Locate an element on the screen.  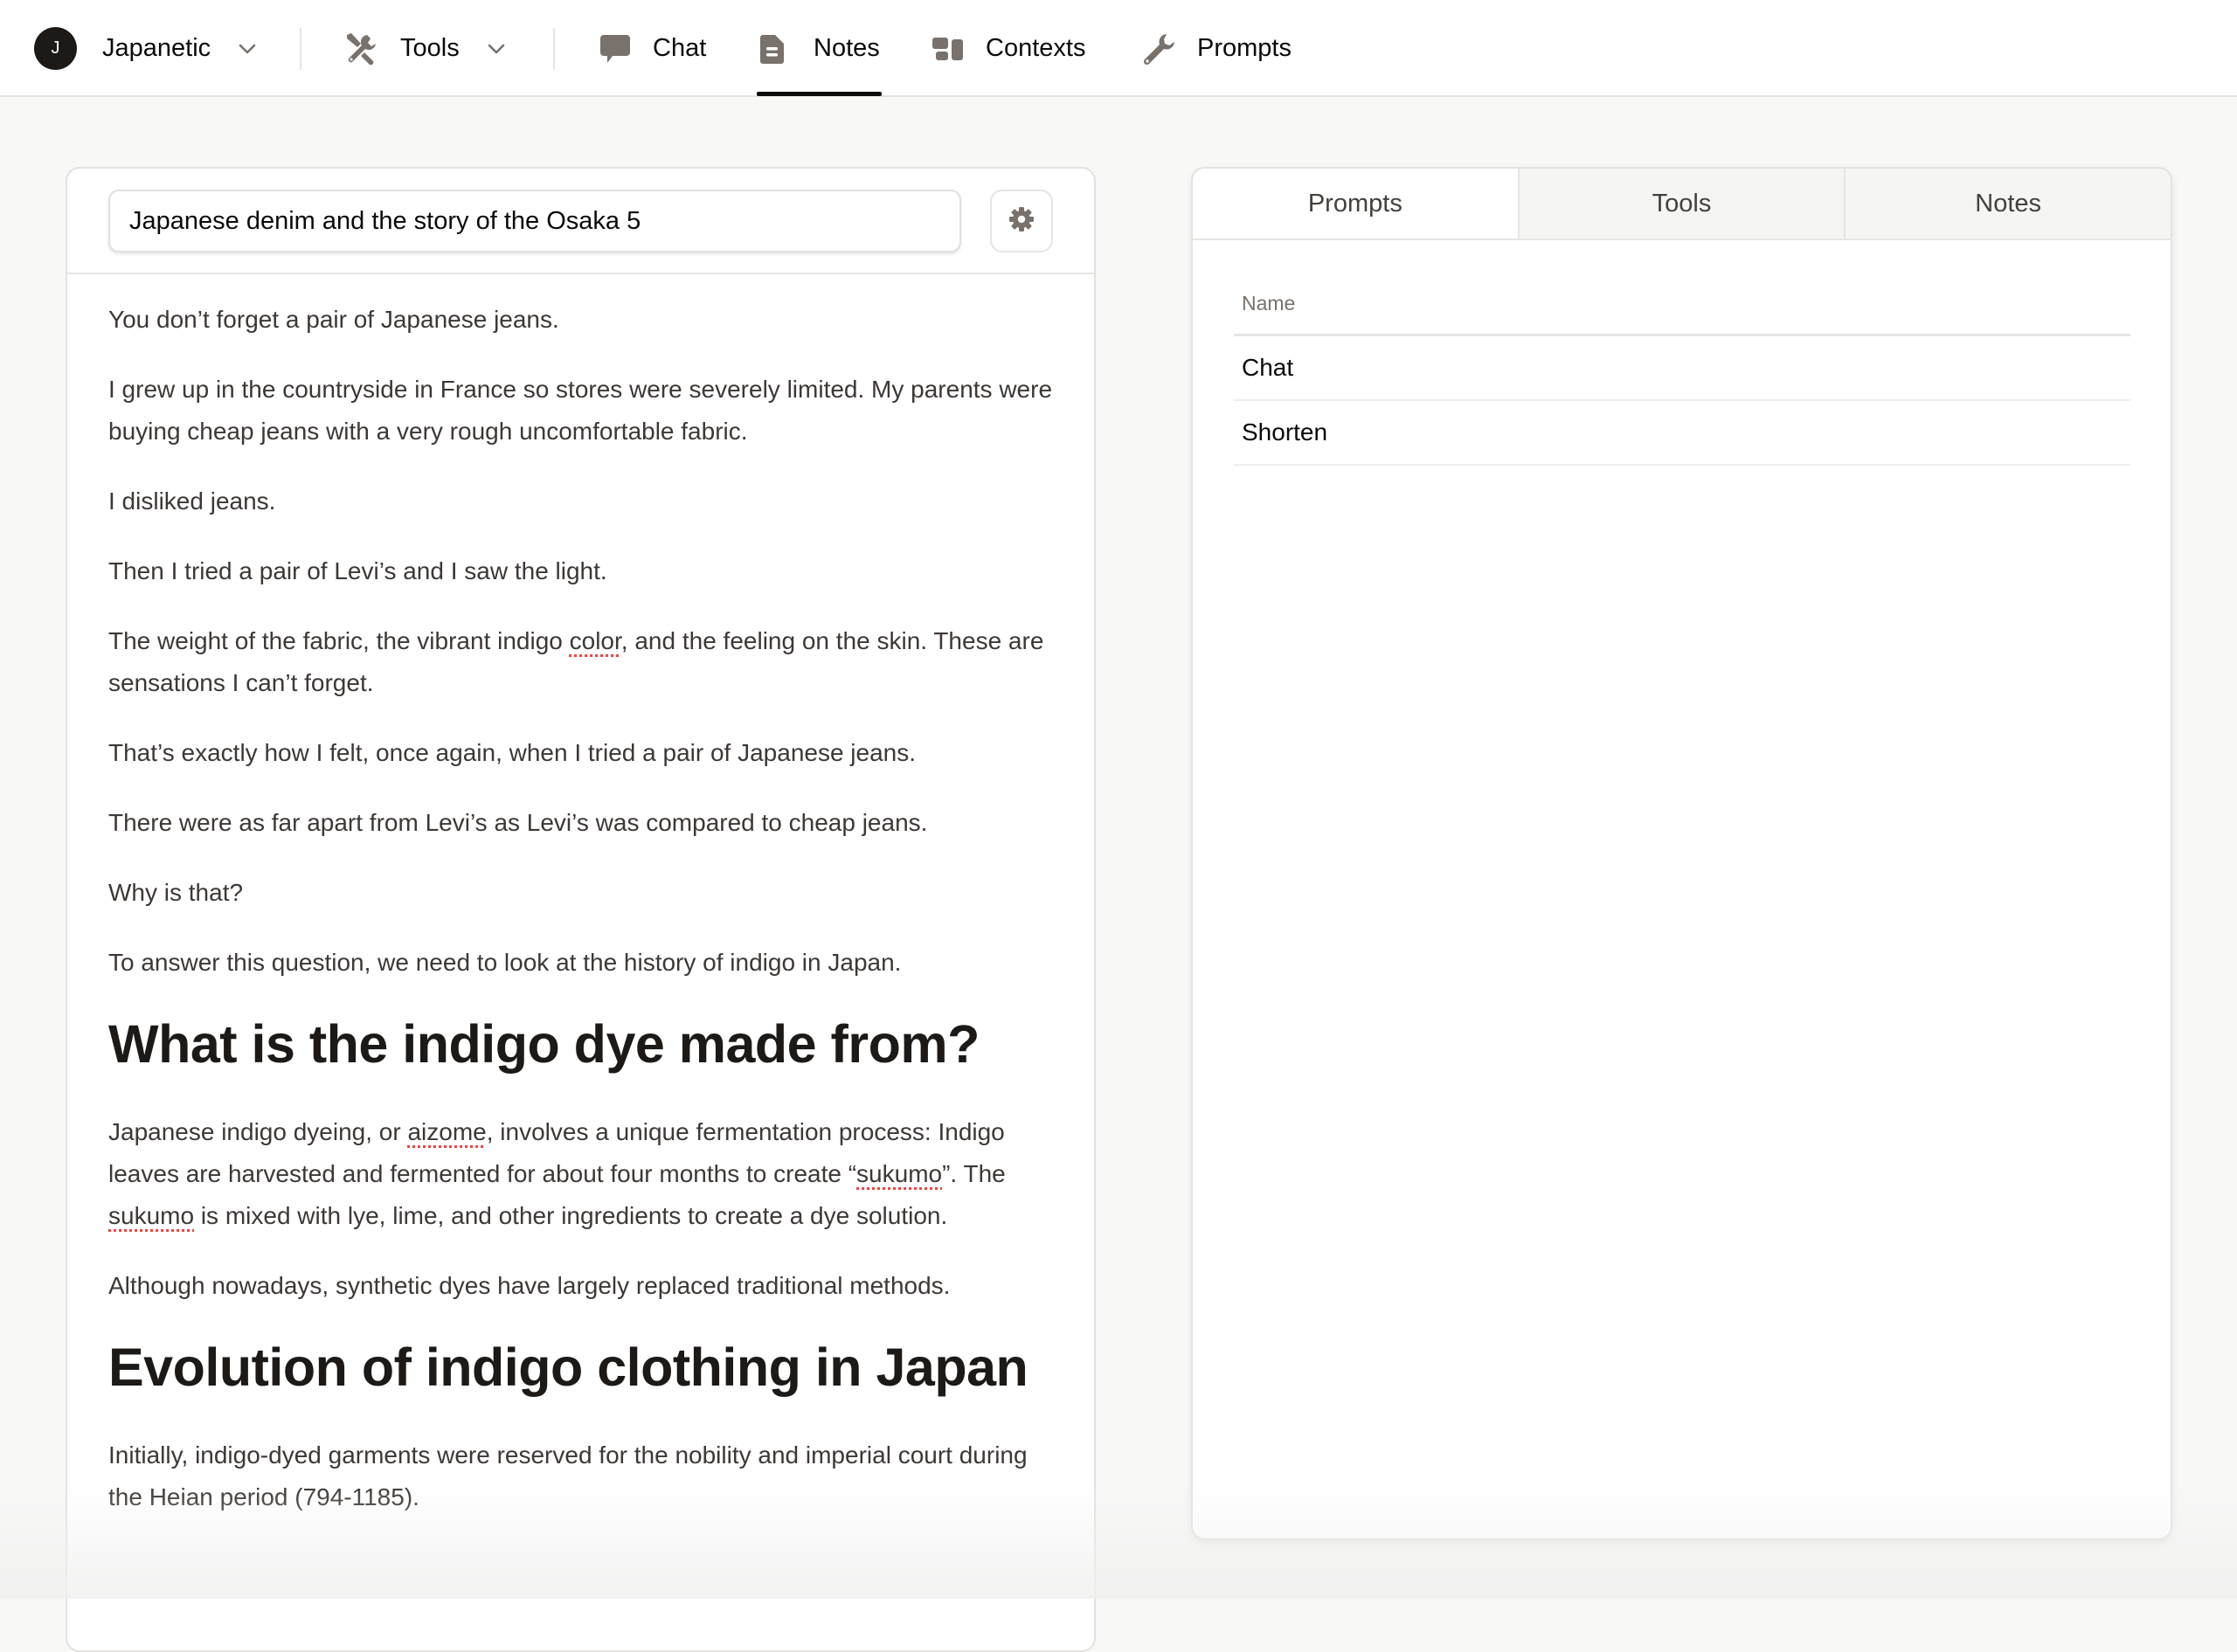
workspace-switcher: J Japanetic is located at coordinates (145, 48).